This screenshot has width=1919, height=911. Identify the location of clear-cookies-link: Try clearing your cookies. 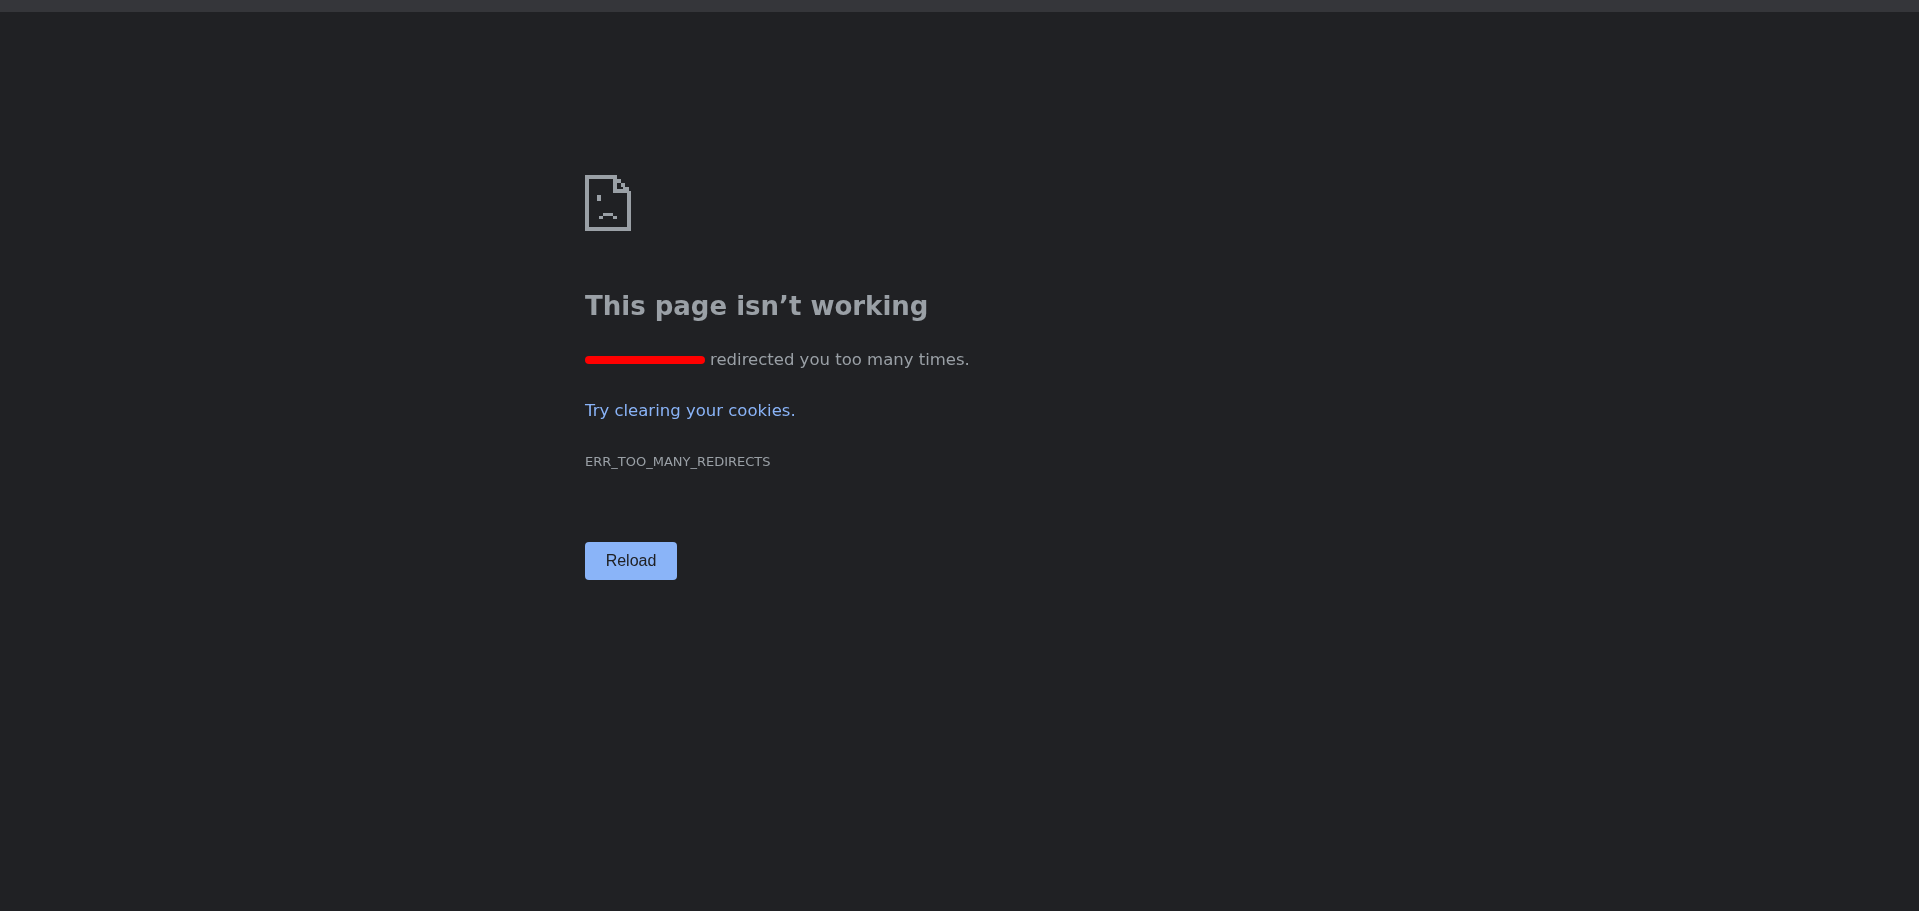
(688, 411).